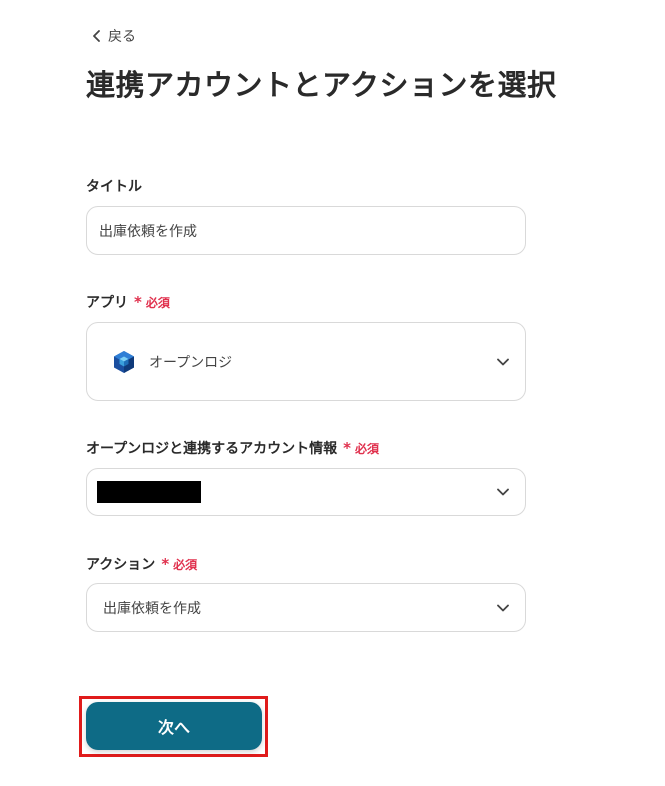 The width and height of the screenshot is (665, 786). Describe the element at coordinates (174, 726) in the screenshot. I see `next-button: 次へ` at that location.